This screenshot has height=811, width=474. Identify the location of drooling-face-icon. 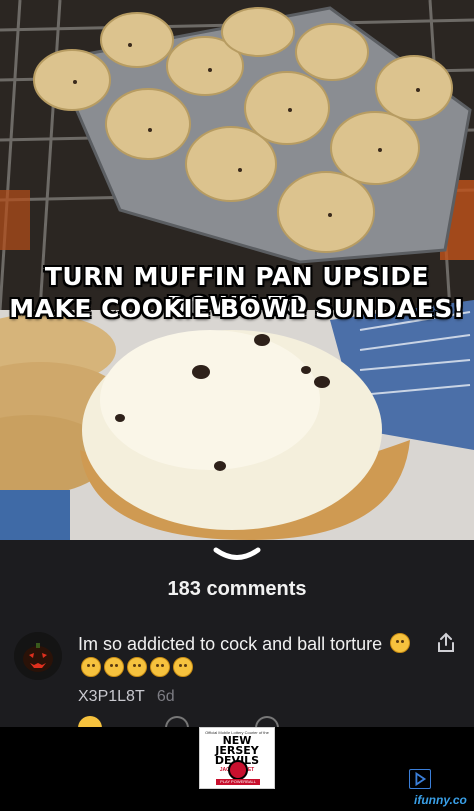
(400, 643).